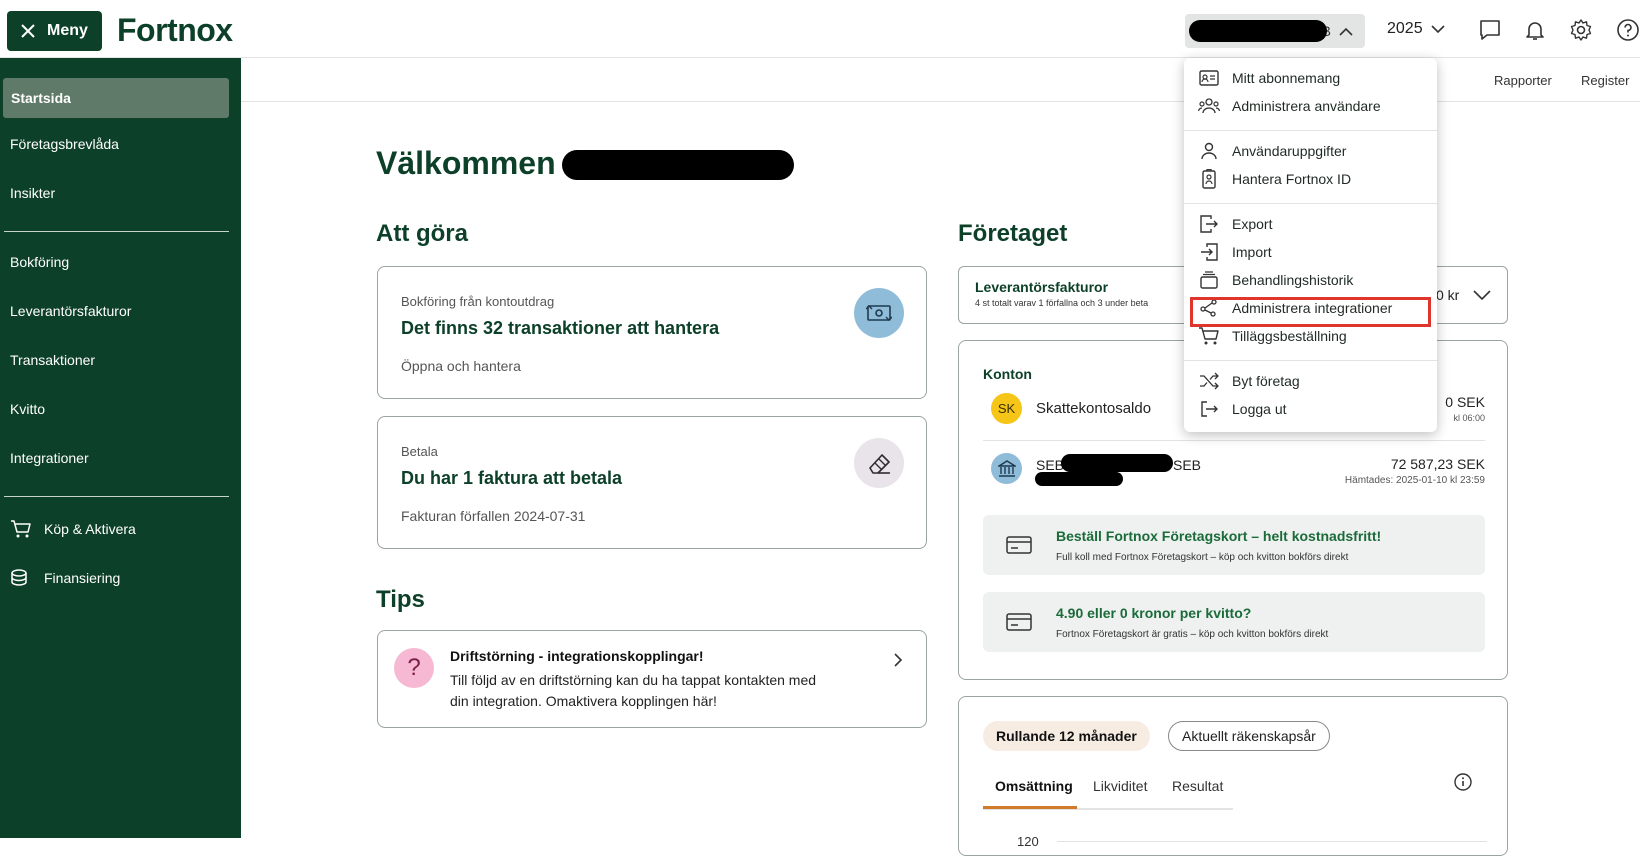 The width and height of the screenshot is (1640, 856). What do you see at coordinates (1306, 106) in the screenshot?
I see `menu-item-label: Administrera användare` at bounding box center [1306, 106].